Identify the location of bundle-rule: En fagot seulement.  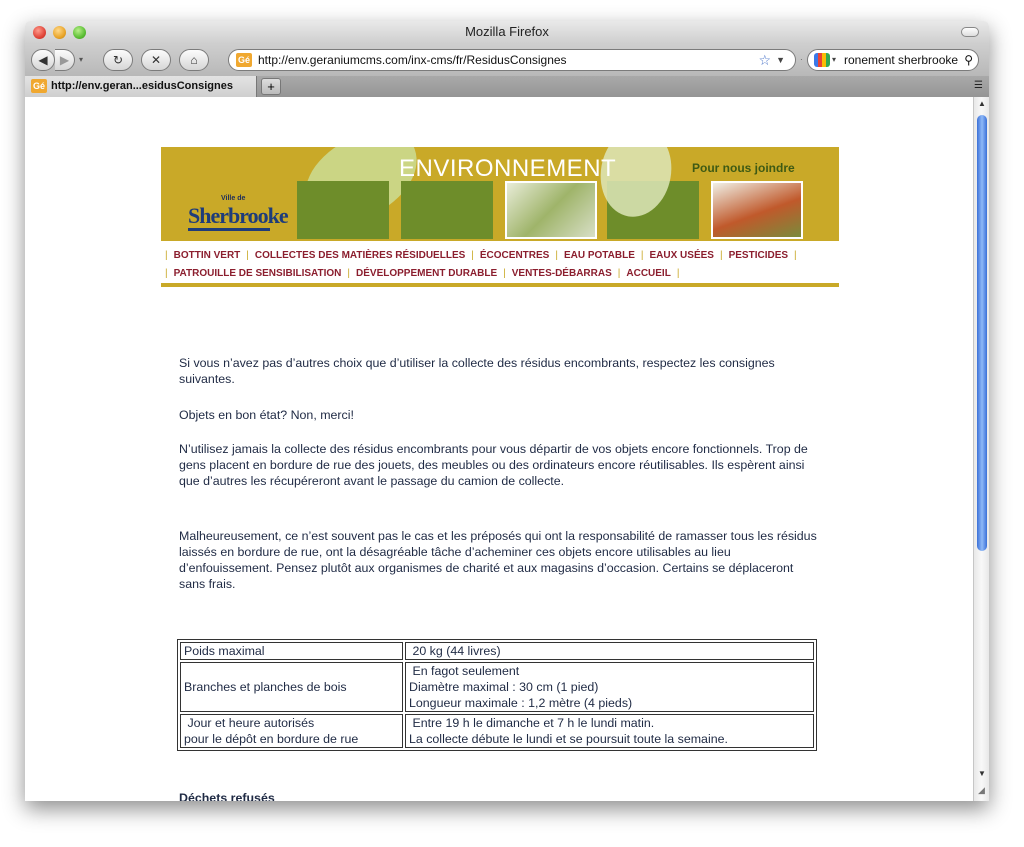
(466, 671).